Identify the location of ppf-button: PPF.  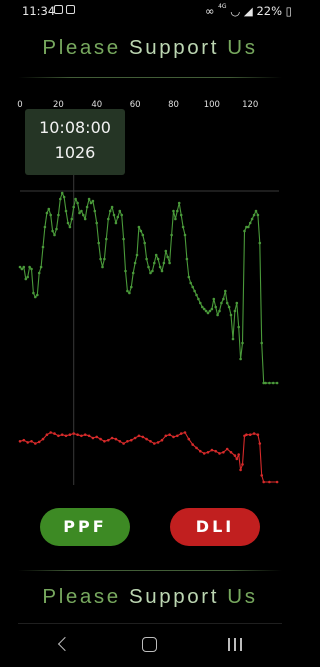
(85, 527).